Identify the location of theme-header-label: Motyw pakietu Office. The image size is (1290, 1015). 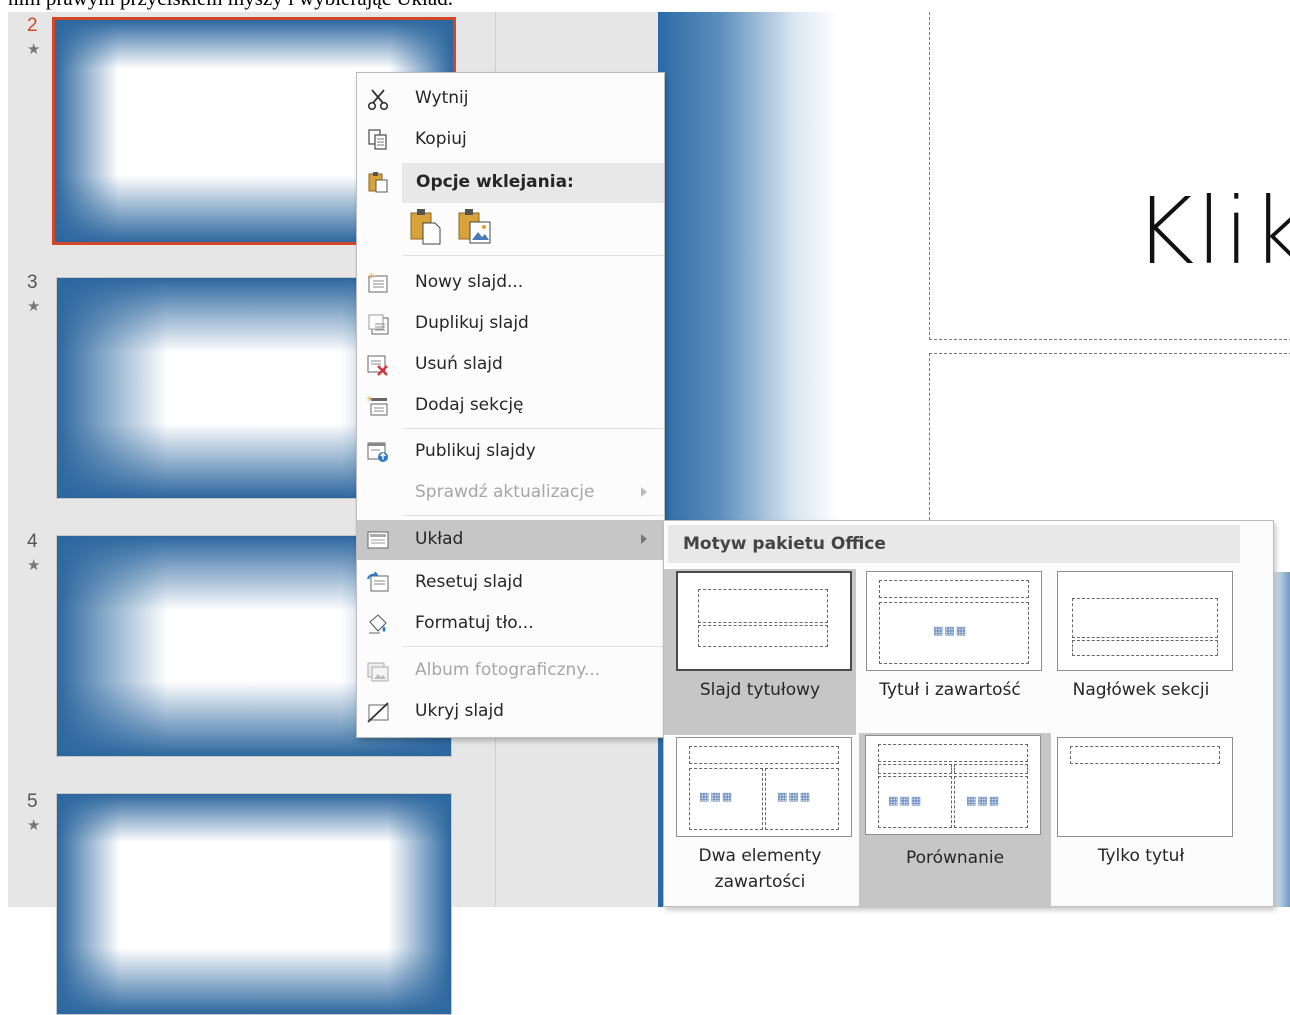
(784, 544).